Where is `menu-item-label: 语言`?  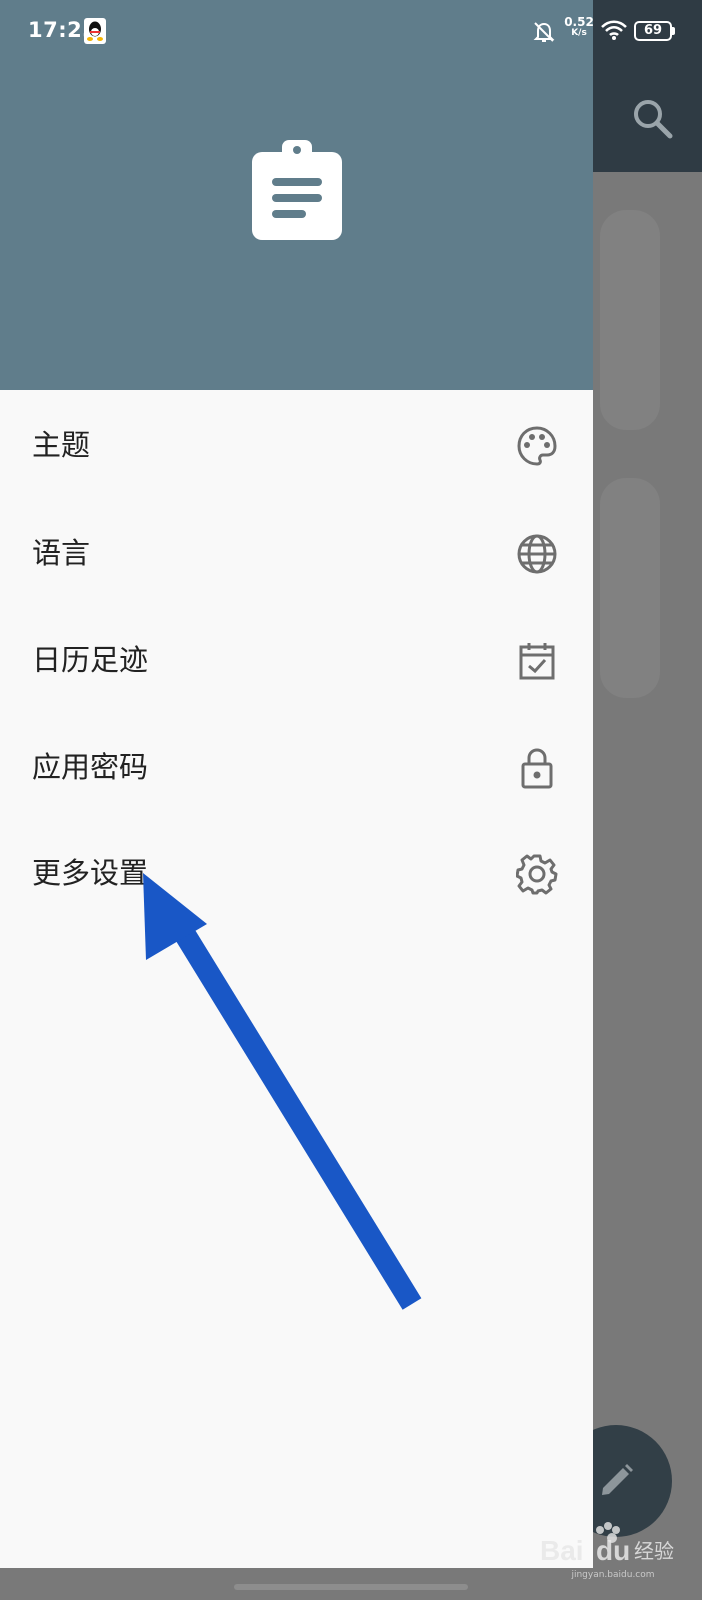 menu-item-label: 语言 is located at coordinates (61, 553).